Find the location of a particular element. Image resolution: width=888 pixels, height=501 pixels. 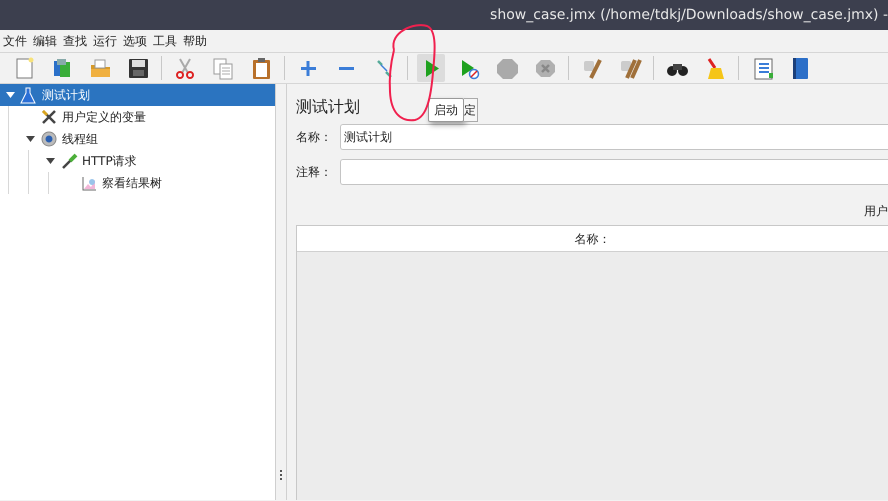

list-icon is located at coordinates (763, 68).